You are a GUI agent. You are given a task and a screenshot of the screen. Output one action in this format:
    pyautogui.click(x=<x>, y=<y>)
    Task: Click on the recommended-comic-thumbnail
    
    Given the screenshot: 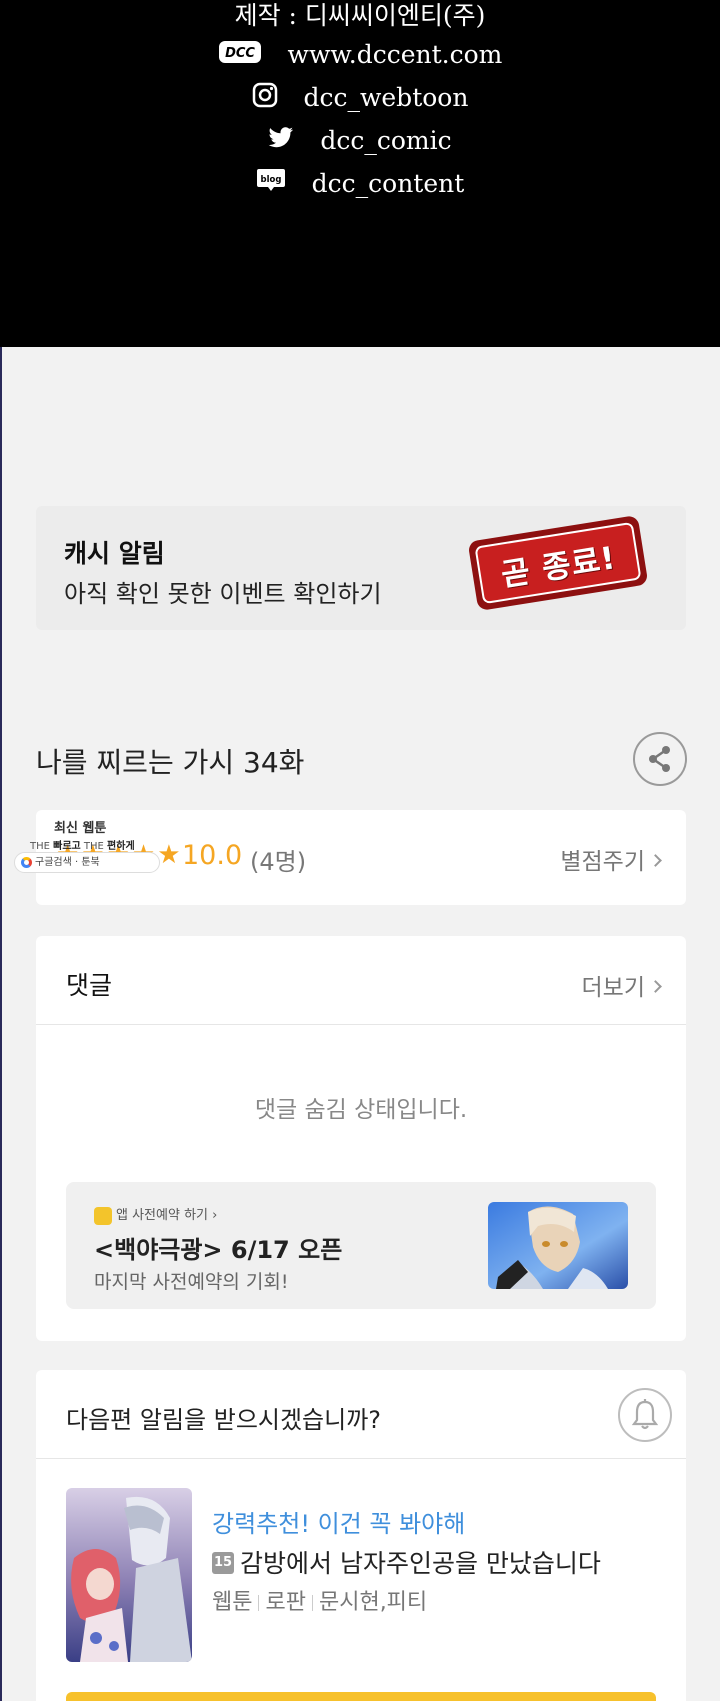 What is the action you would take?
    pyautogui.click(x=129, y=1575)
    